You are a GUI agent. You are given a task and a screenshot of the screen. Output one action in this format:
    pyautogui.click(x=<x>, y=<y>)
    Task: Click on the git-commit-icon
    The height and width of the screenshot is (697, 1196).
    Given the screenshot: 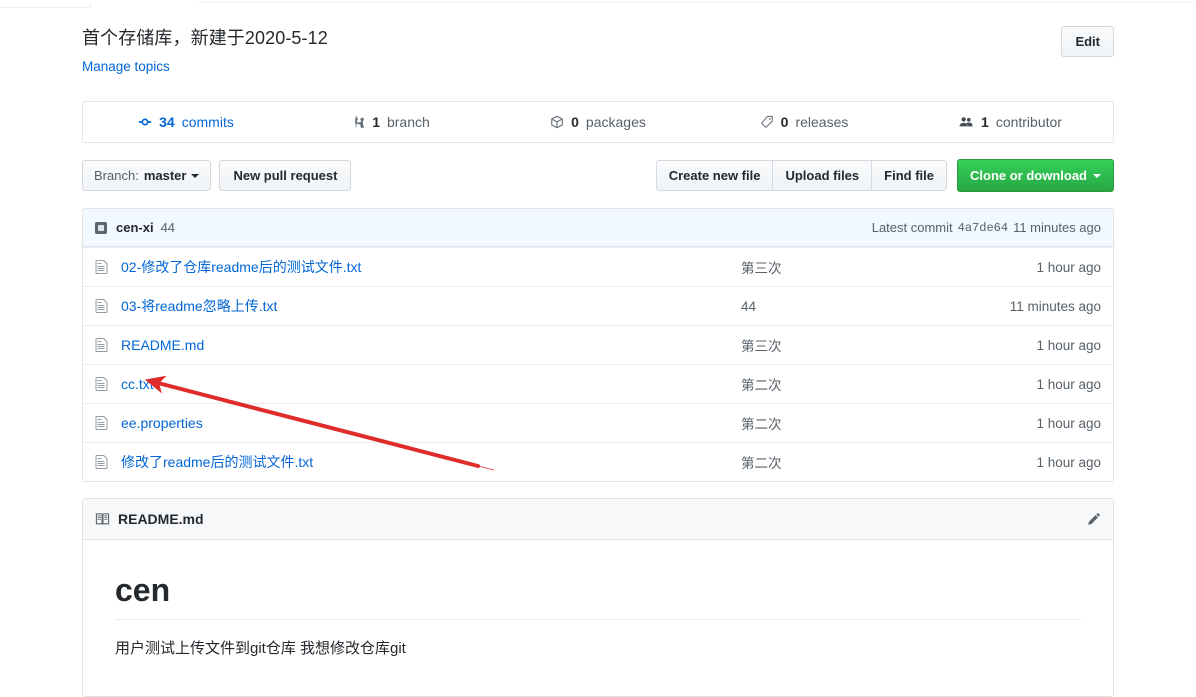 What is the action you would take?
    pyautogui.click(x=145, y=122)
    